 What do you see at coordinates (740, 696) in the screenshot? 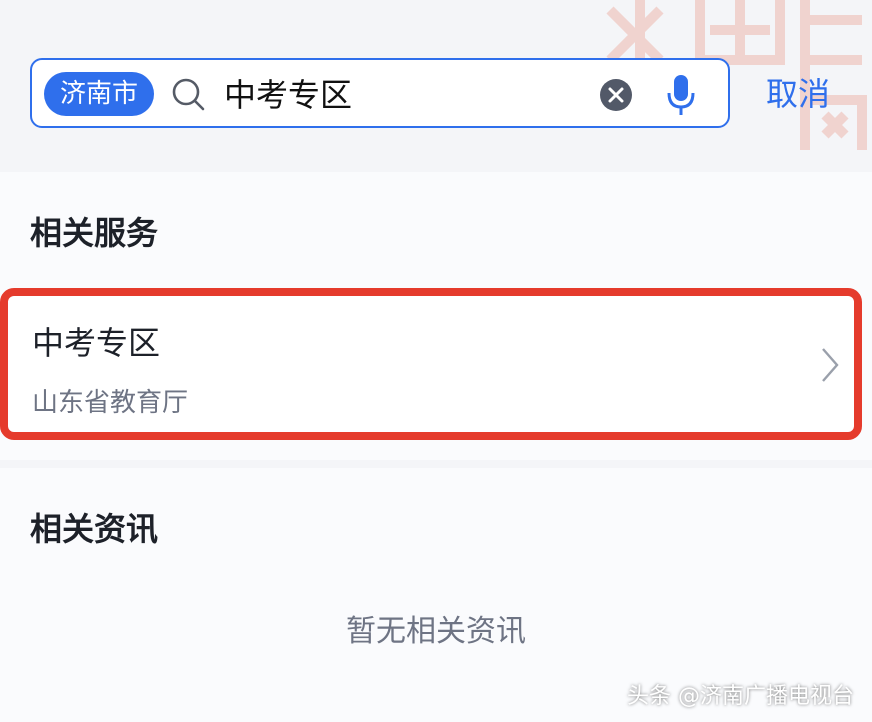
I see `watermark-text: 头条 @济南广播电视台` at bounding box center [740, 696].